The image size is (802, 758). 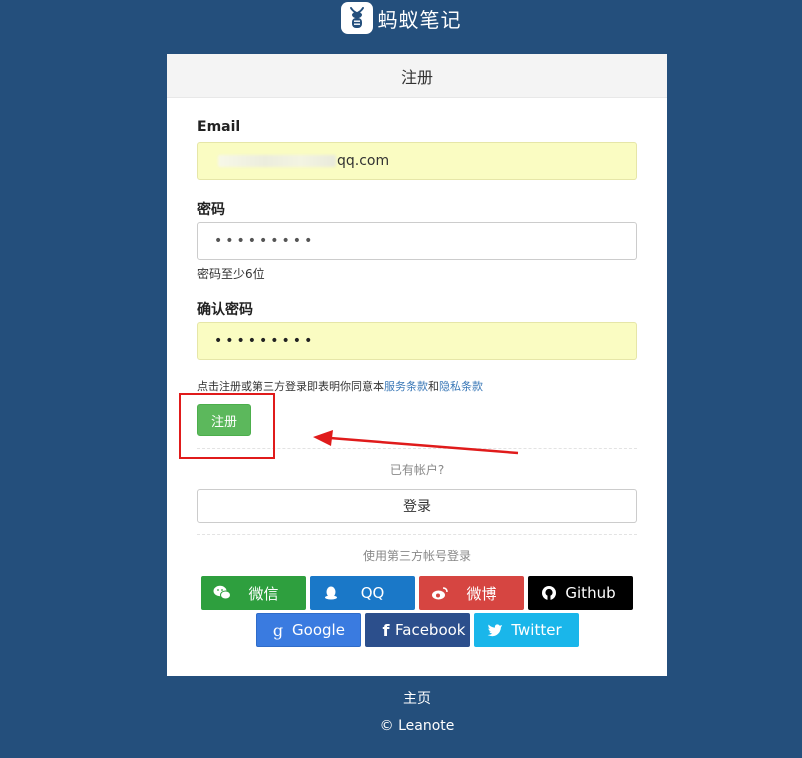 What do you see at coordinates (211, 210) in the screenshot?
I see `password-label: 密码` at bounding box center [211, 210].